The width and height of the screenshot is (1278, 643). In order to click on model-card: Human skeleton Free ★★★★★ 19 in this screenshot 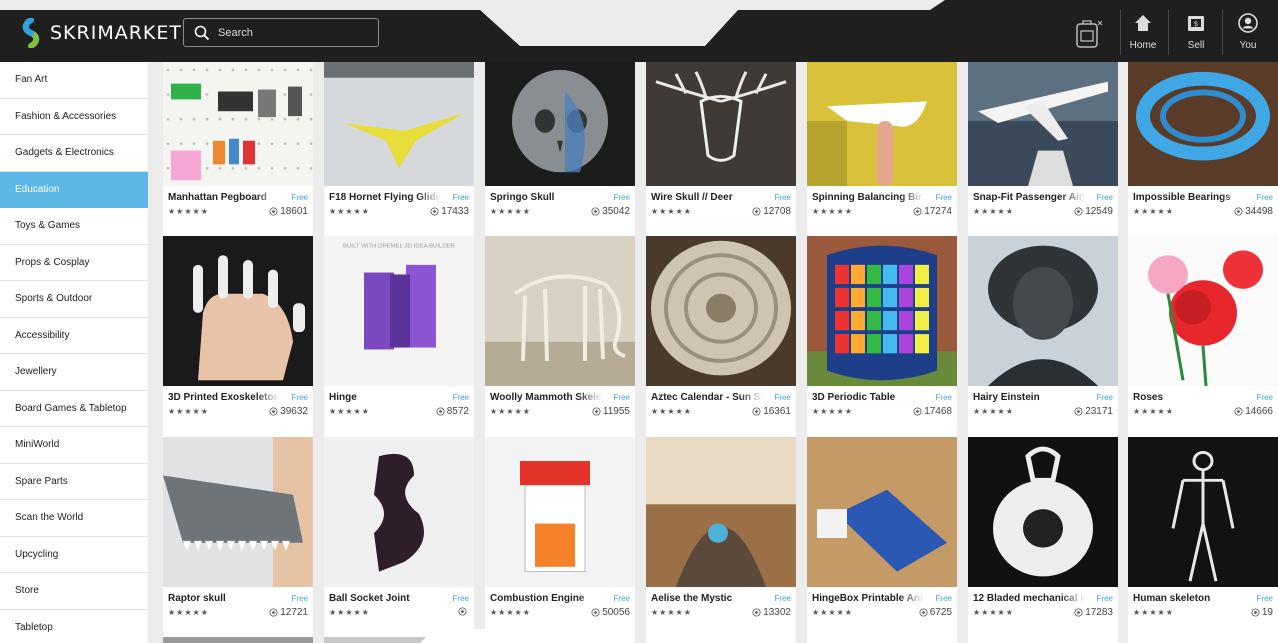, I will do `click(1203, 615)`.